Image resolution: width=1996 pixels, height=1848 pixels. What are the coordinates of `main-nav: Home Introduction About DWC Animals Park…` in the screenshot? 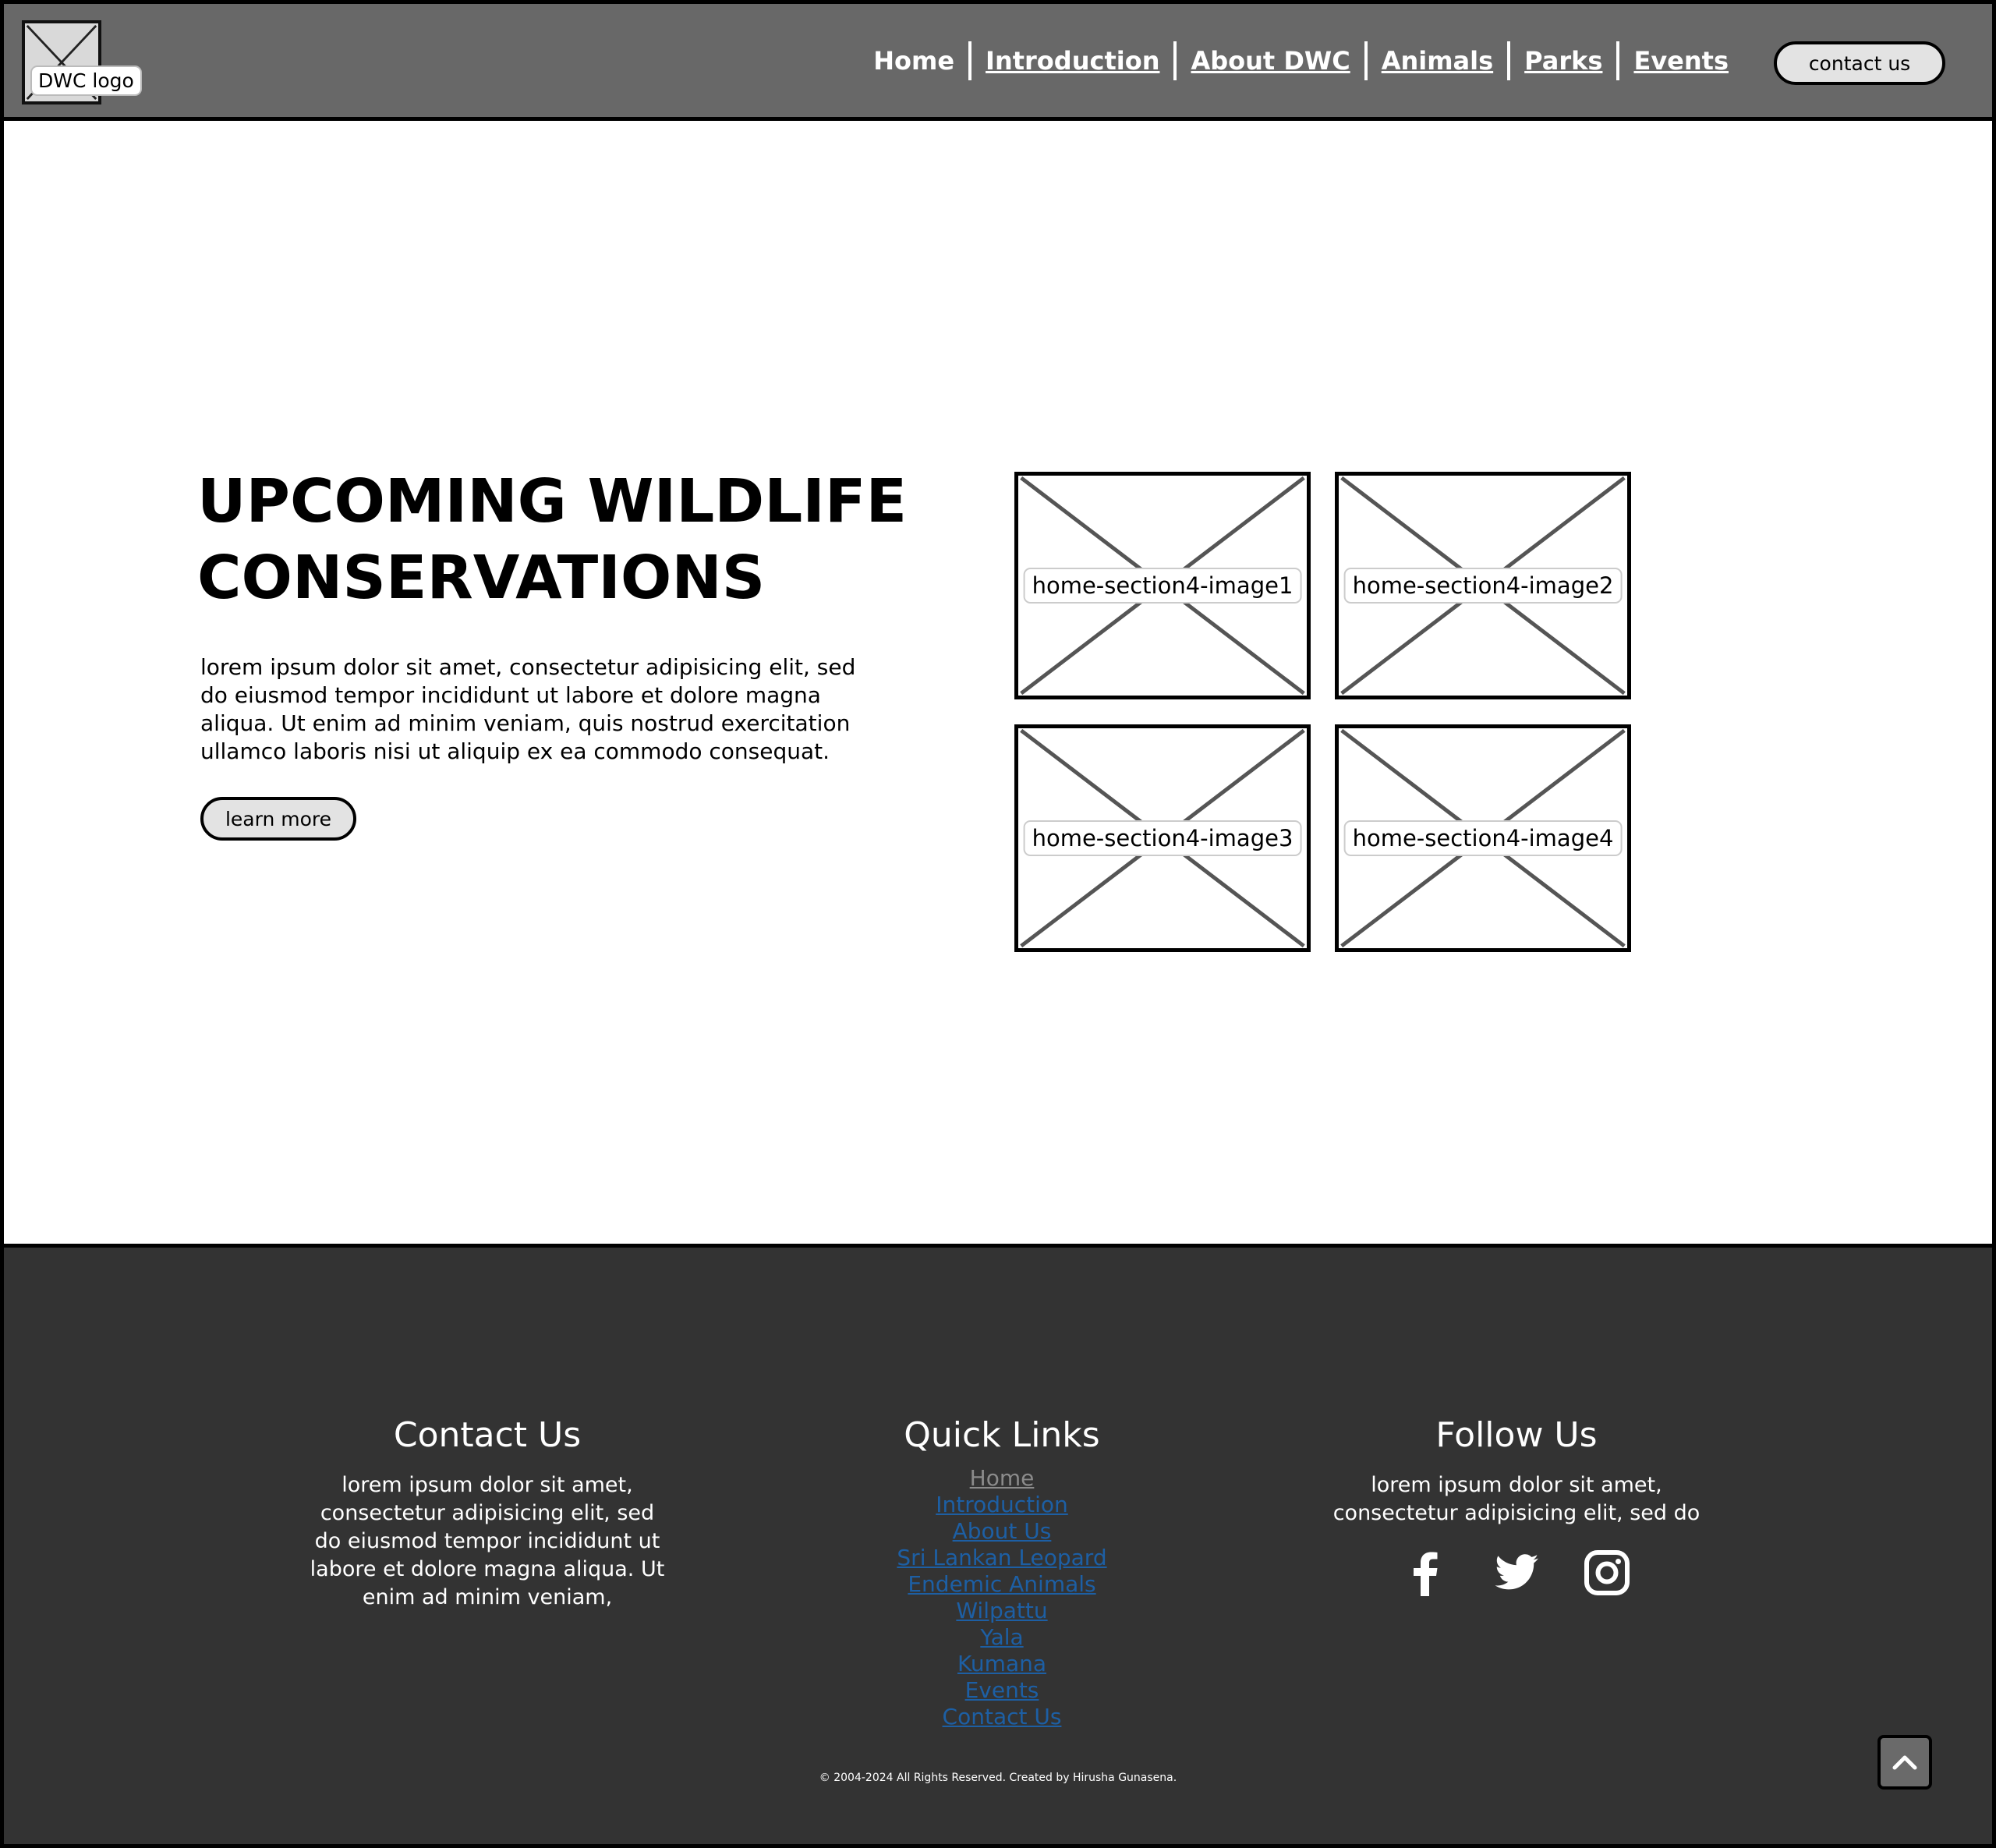 It's located at (1301, 61).